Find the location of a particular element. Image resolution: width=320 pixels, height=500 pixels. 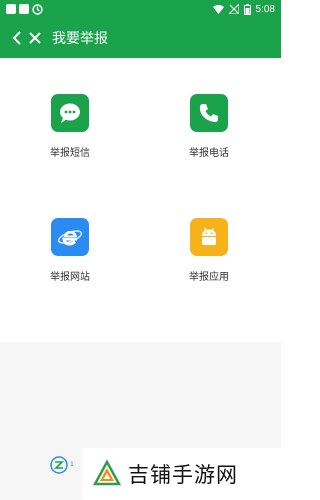

watermark-text: 吉铺手游网 is located at coordinates (183, 475).